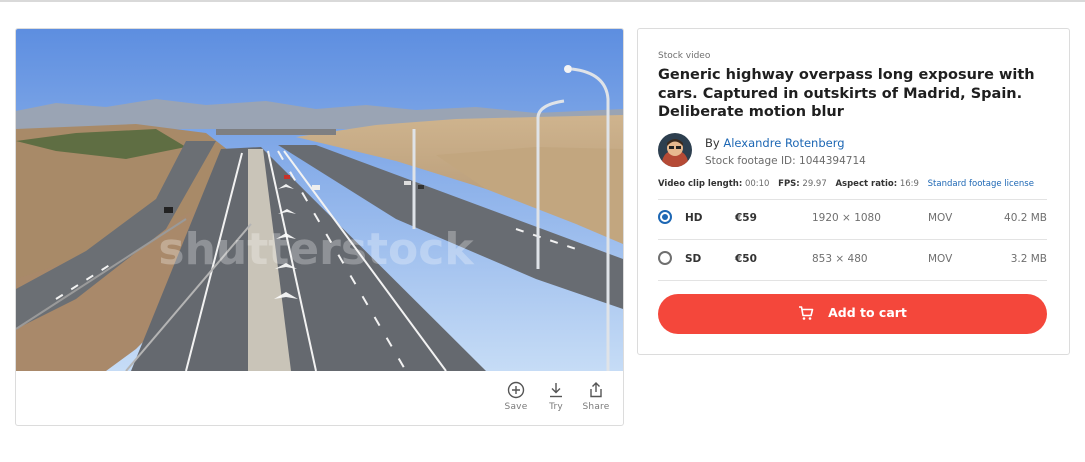 This screenshot has height=462, width=1085. I want to click on option-price: €50, so click(746, 259).